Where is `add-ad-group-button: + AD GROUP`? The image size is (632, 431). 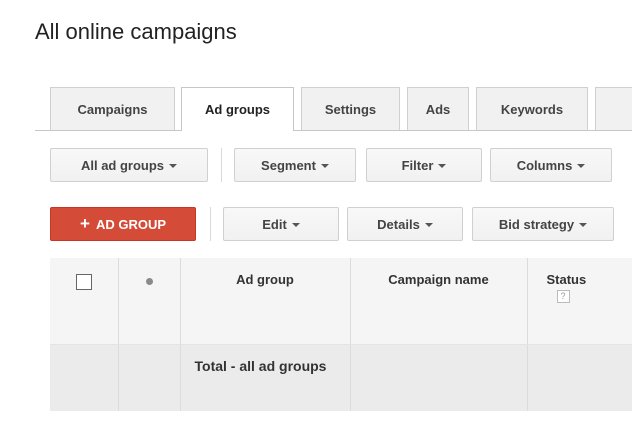
add-ad-group-button: + AD GROUP is located at coordinates (123, 224).